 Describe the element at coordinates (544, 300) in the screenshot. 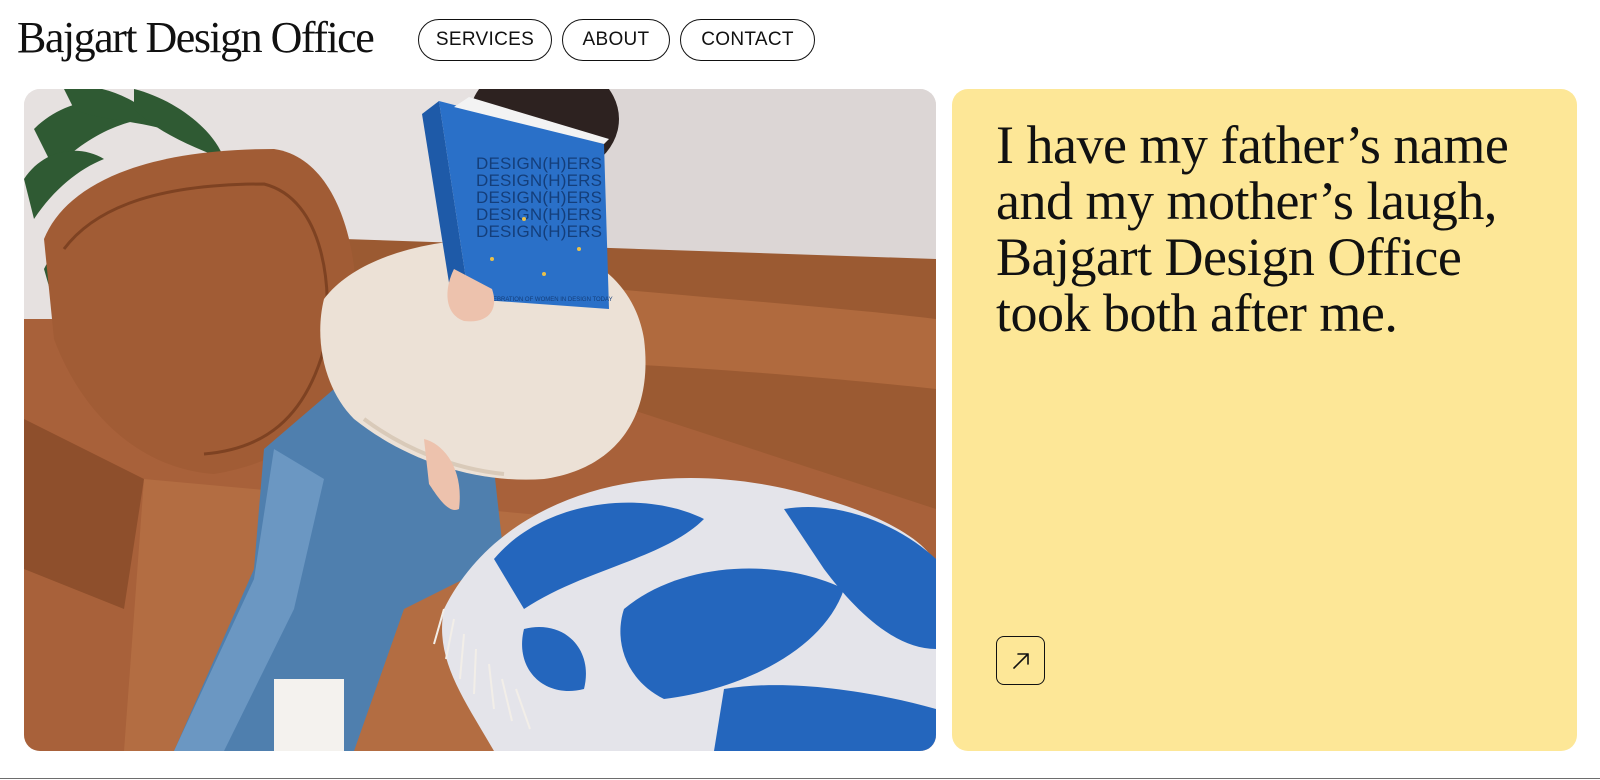

I see `book-subtitle: A CELEBRATION OF WOMEN IN DESIGN TODAY` at that location.